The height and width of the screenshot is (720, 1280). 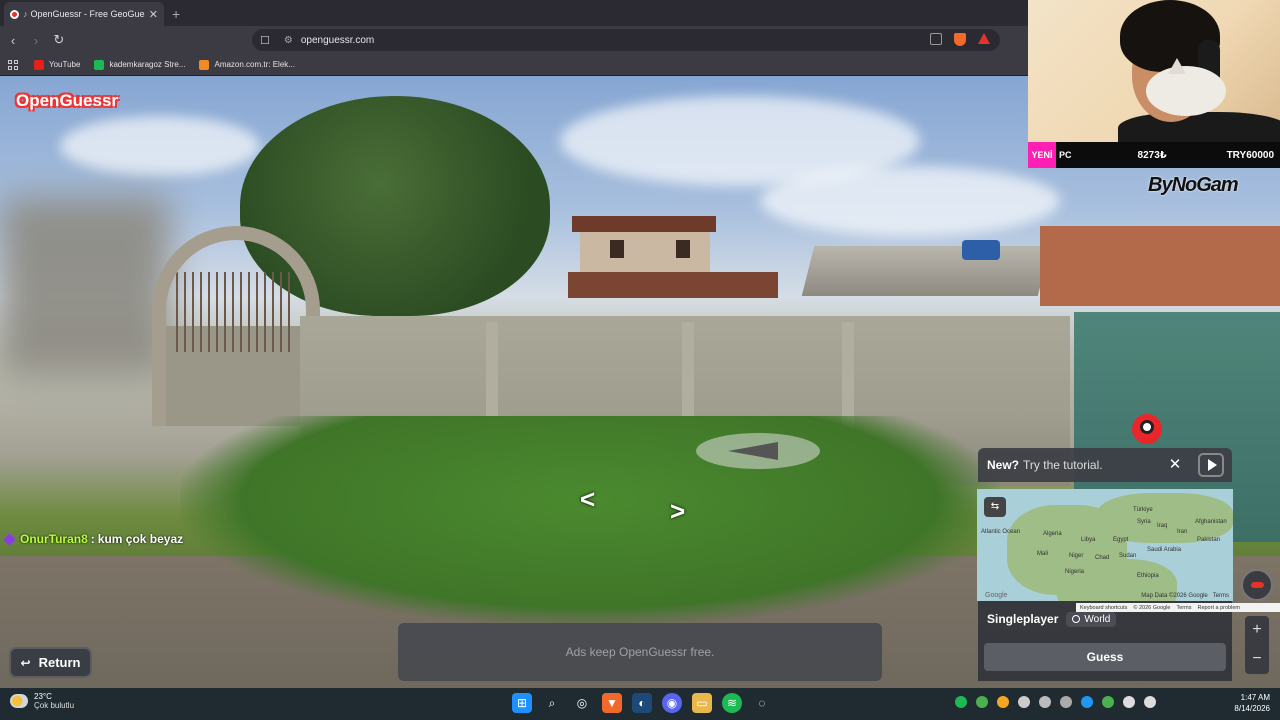 I want to click on map-label: Sudan, so click(x=1128, y=556).